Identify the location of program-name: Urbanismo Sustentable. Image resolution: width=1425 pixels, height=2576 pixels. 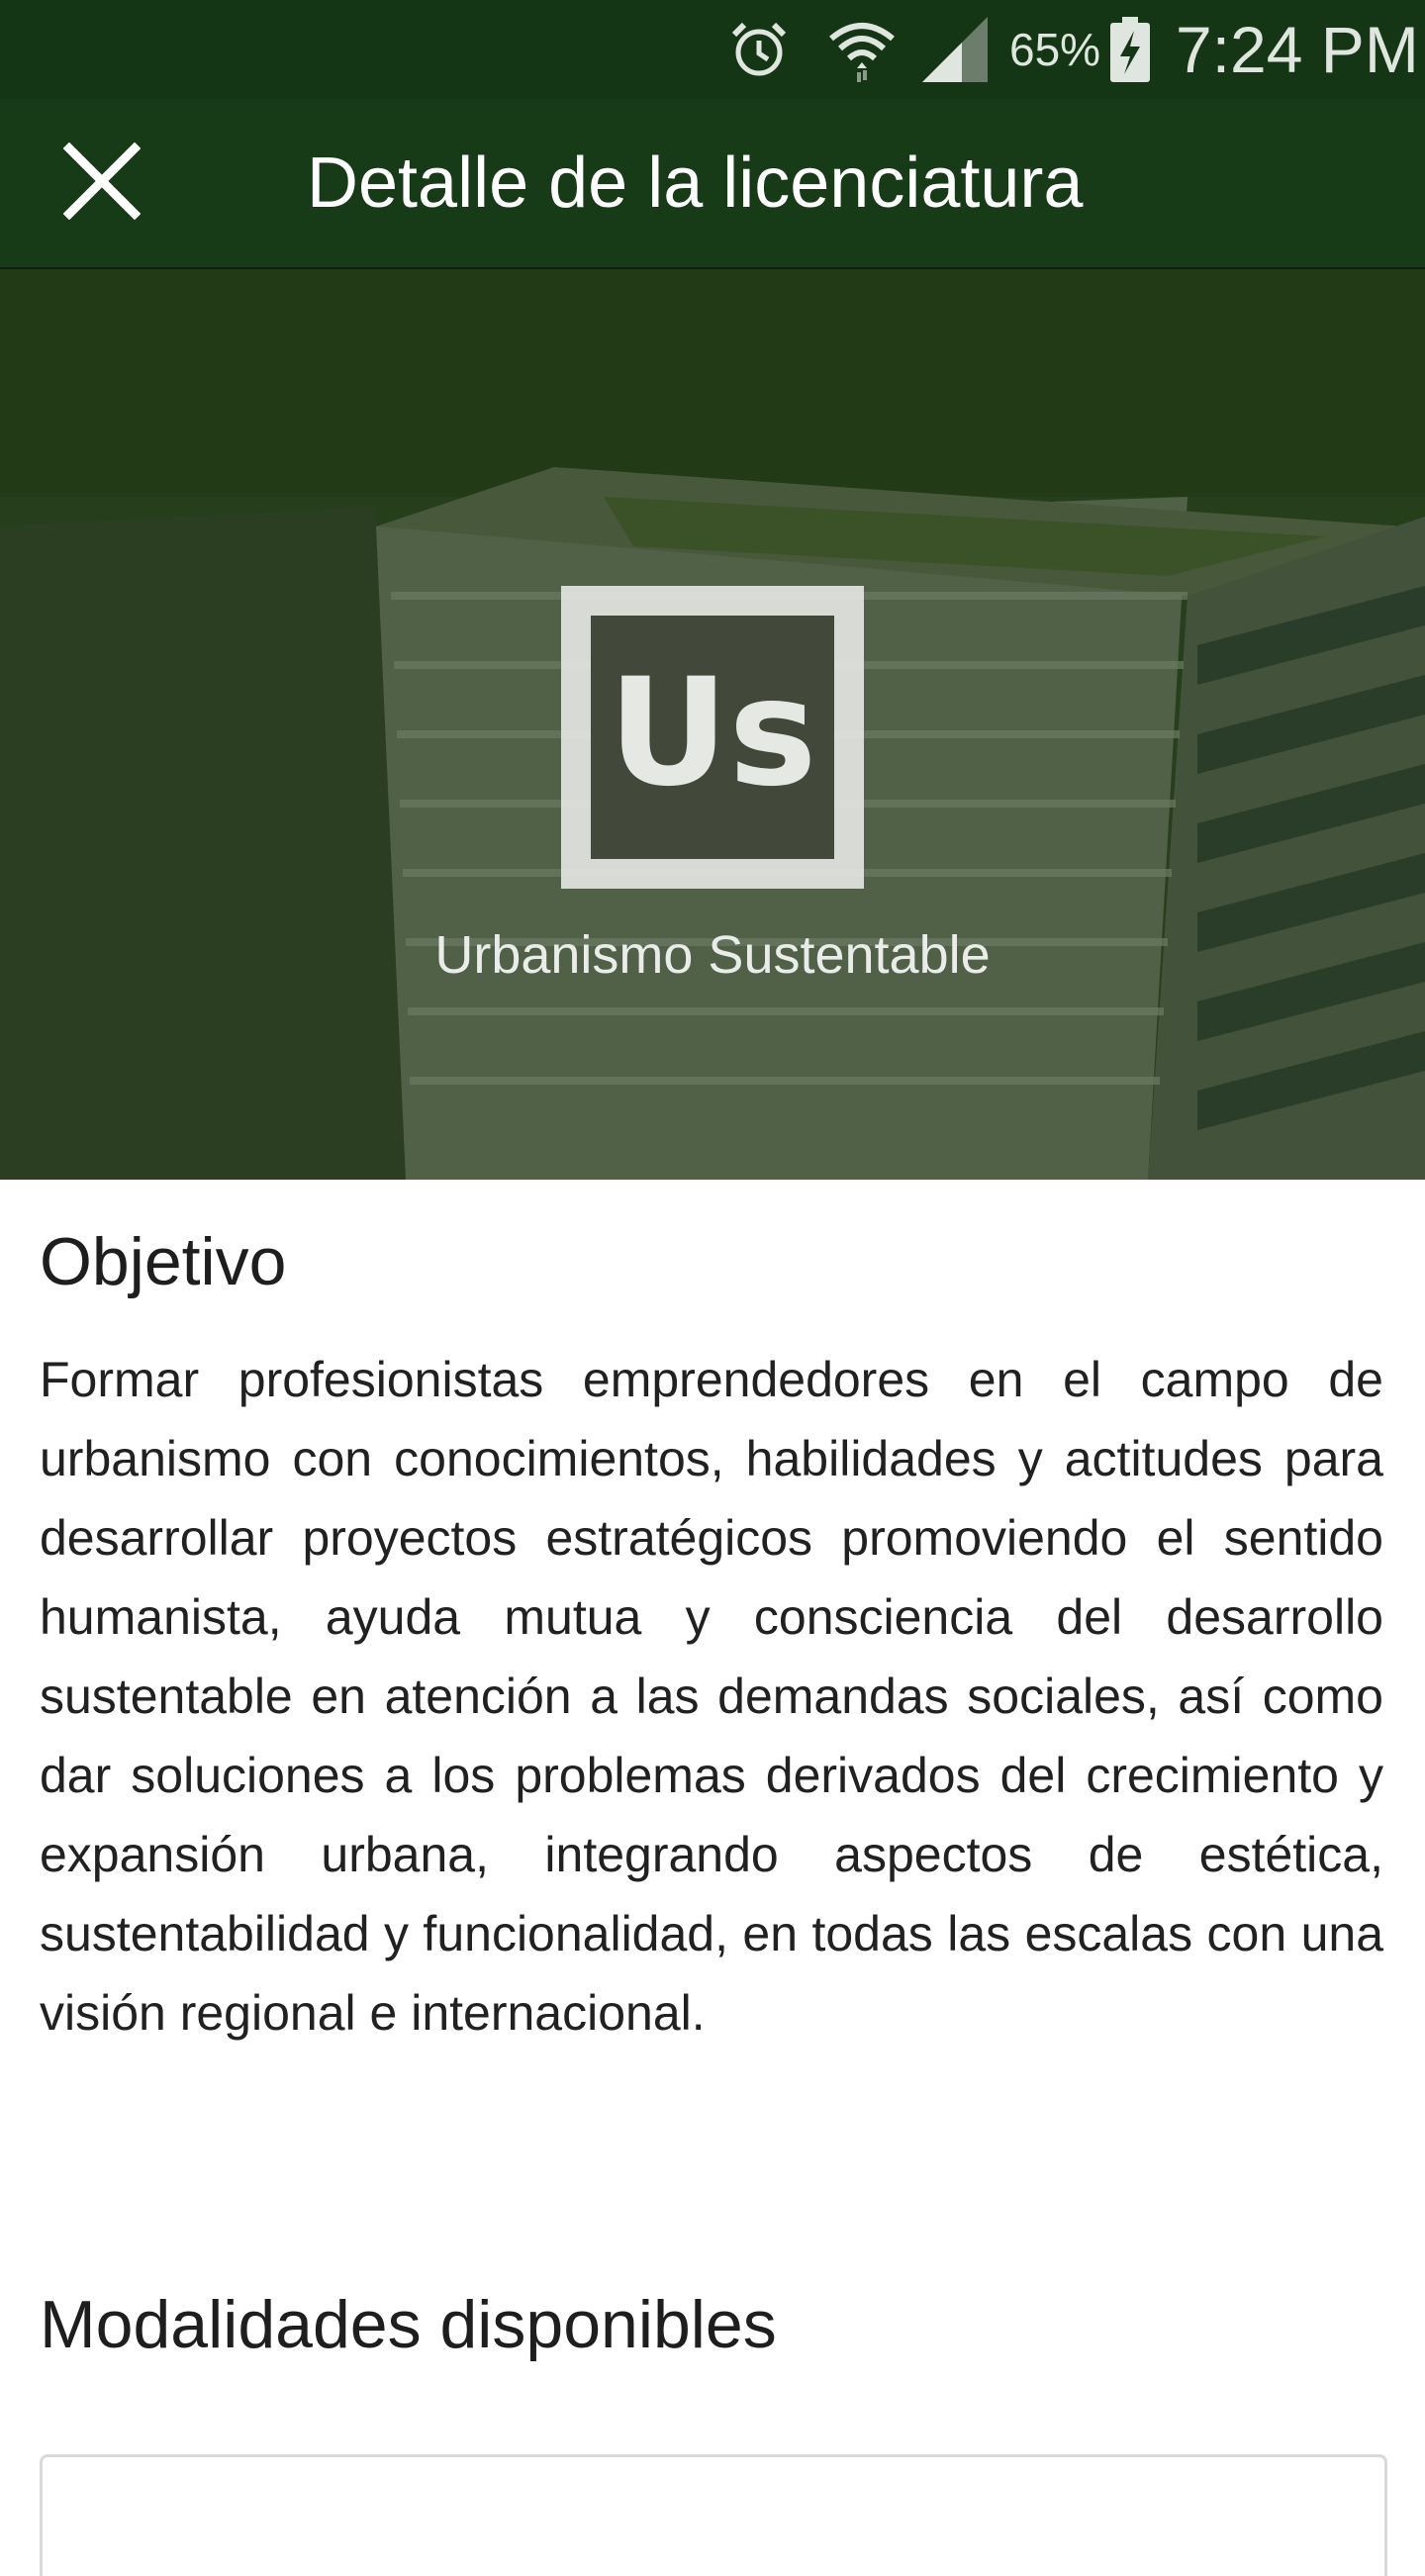
(712, 955).